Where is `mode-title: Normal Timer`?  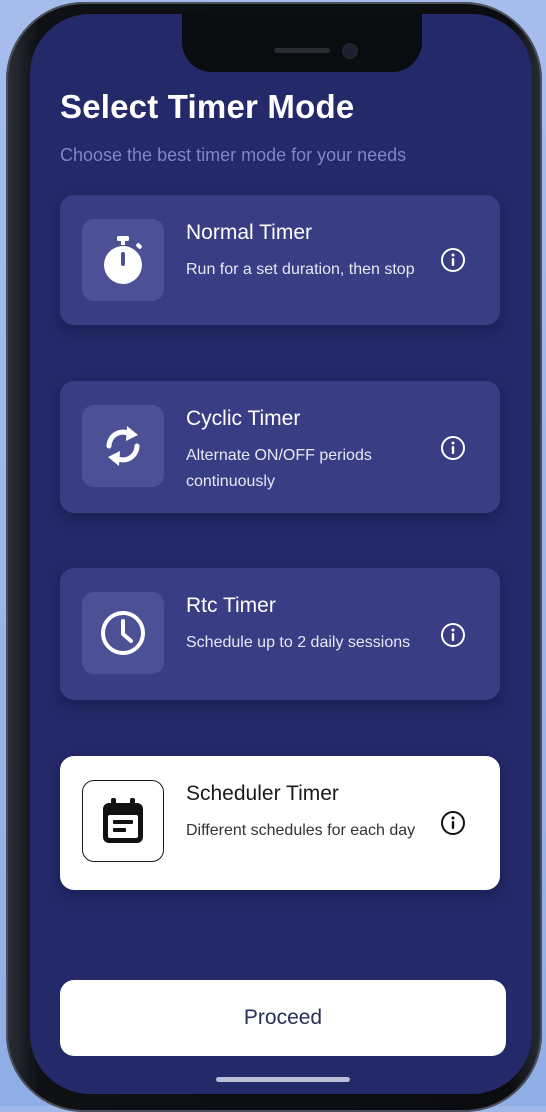
mode-title: Normal Timer is located at coordinates (249, 232).